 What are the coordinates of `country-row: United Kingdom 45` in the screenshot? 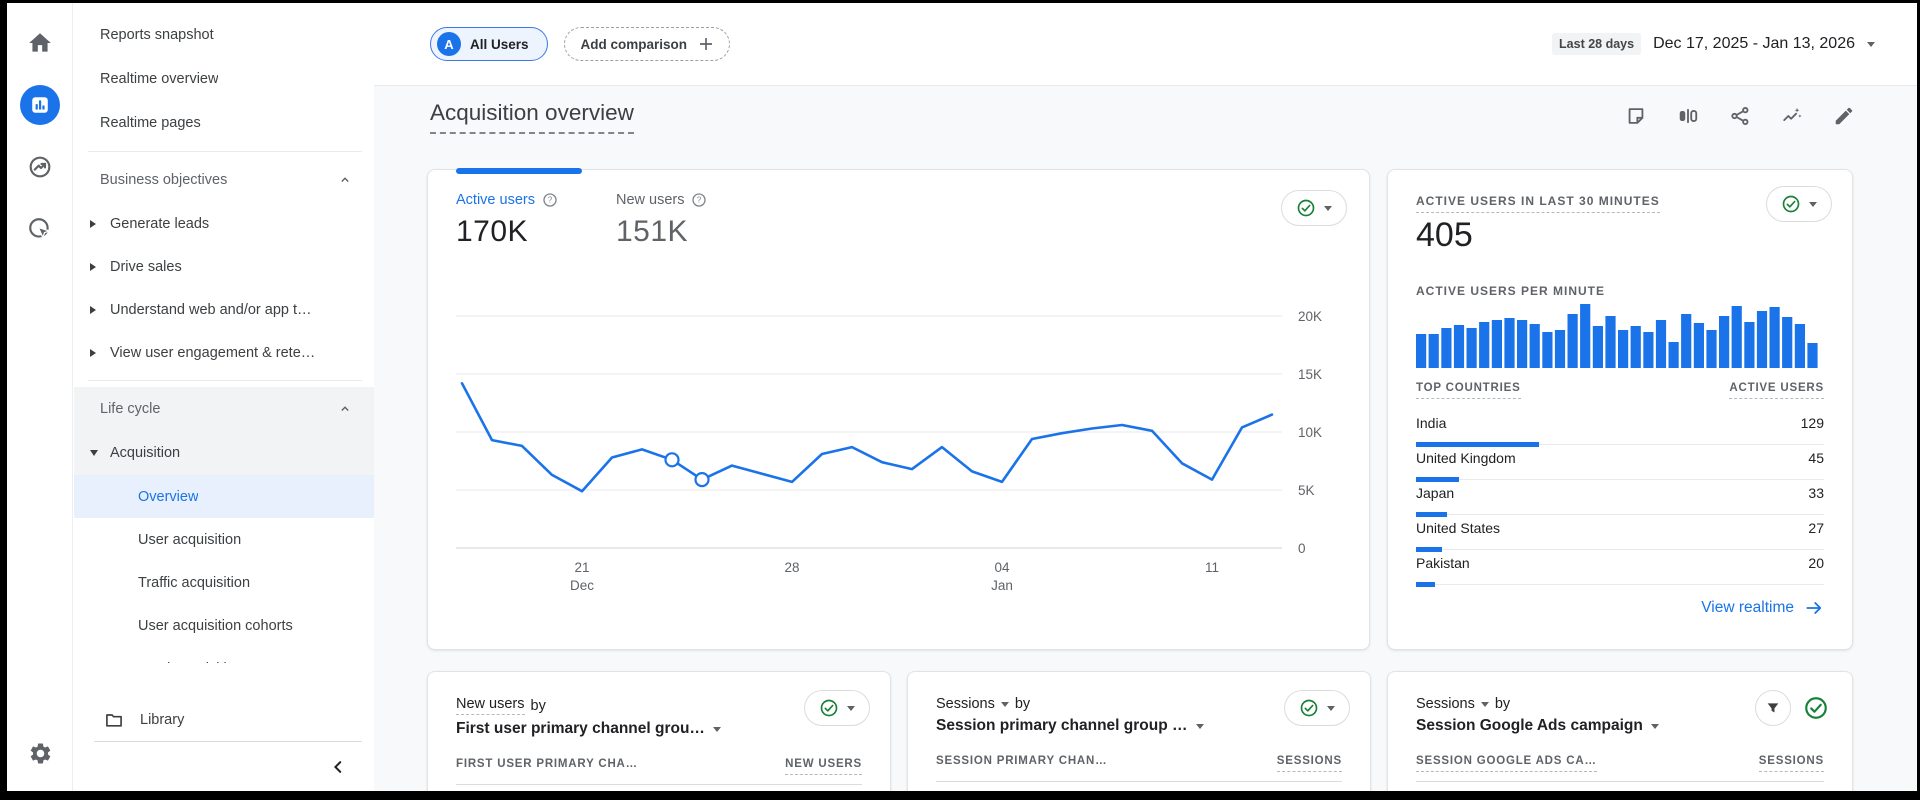 It's located at (1620, 463).